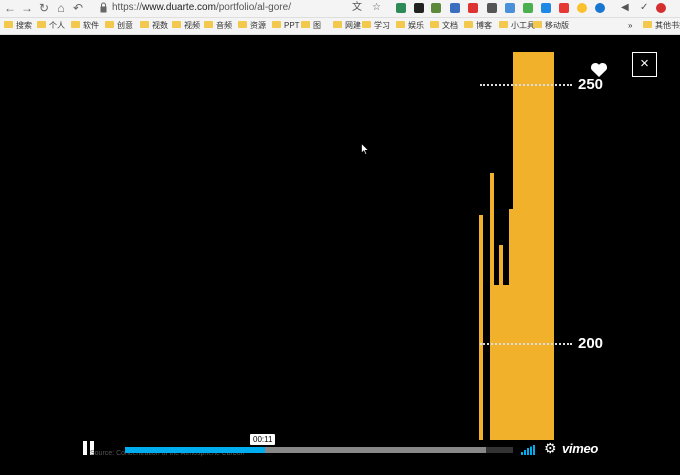 The height and width of the screenshot is (475, 680). I want to click on bookmark-label: 博客, so click(484, 25).